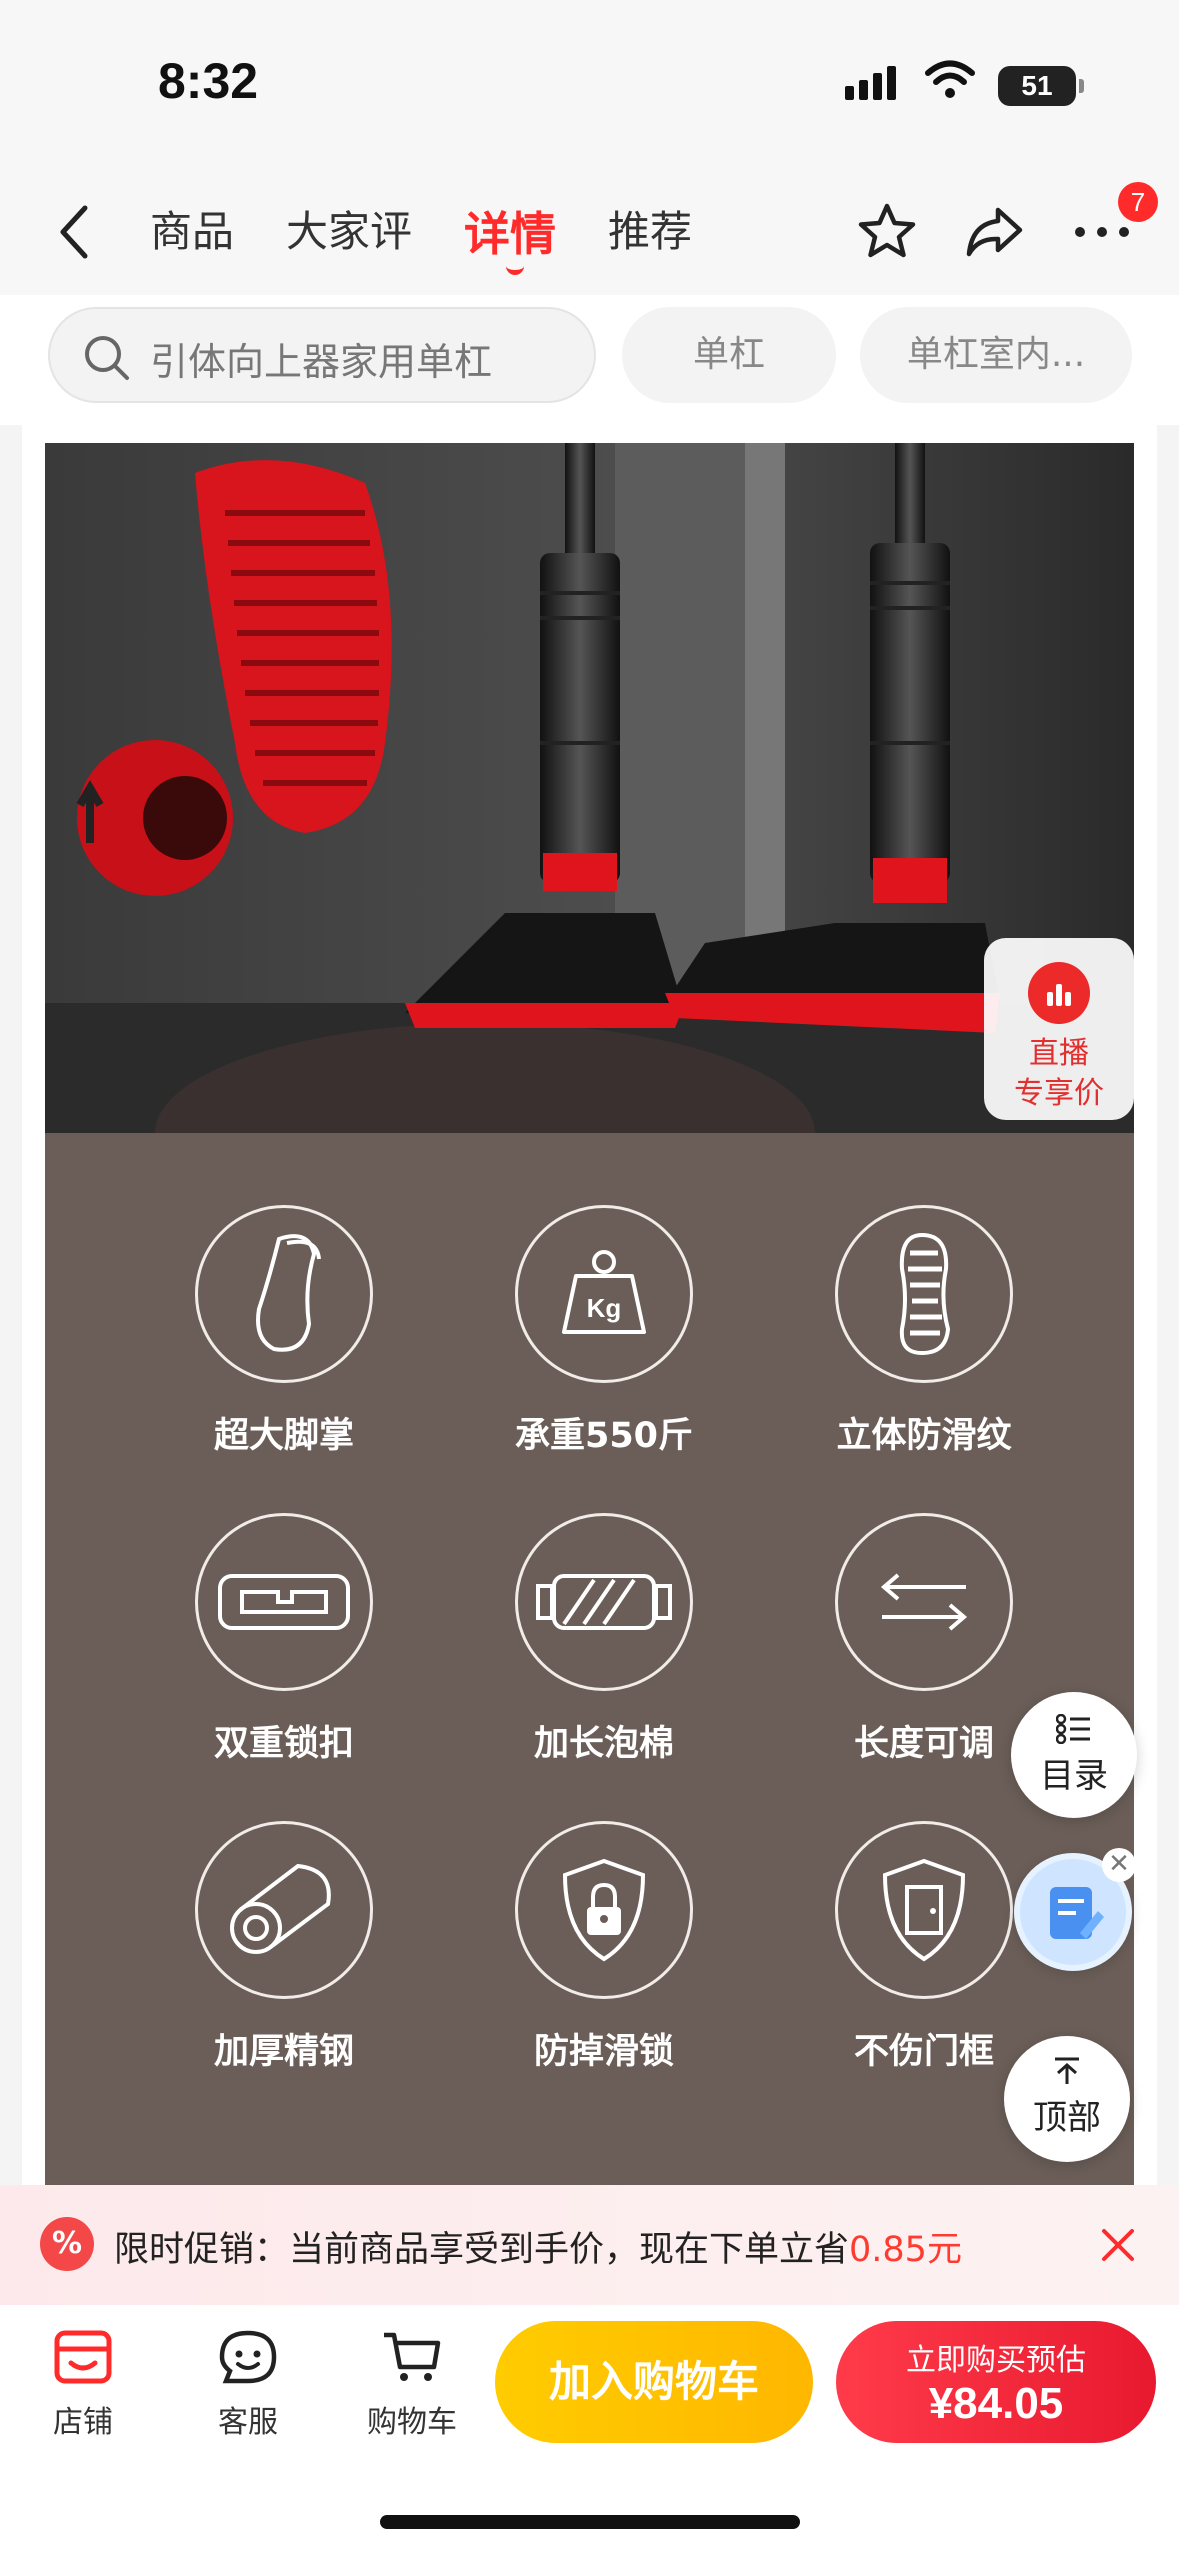  What do you see at coordinates (208, 81) in the screenshot?
I see `status-time: 8:32` at bounding box center [208, 81].